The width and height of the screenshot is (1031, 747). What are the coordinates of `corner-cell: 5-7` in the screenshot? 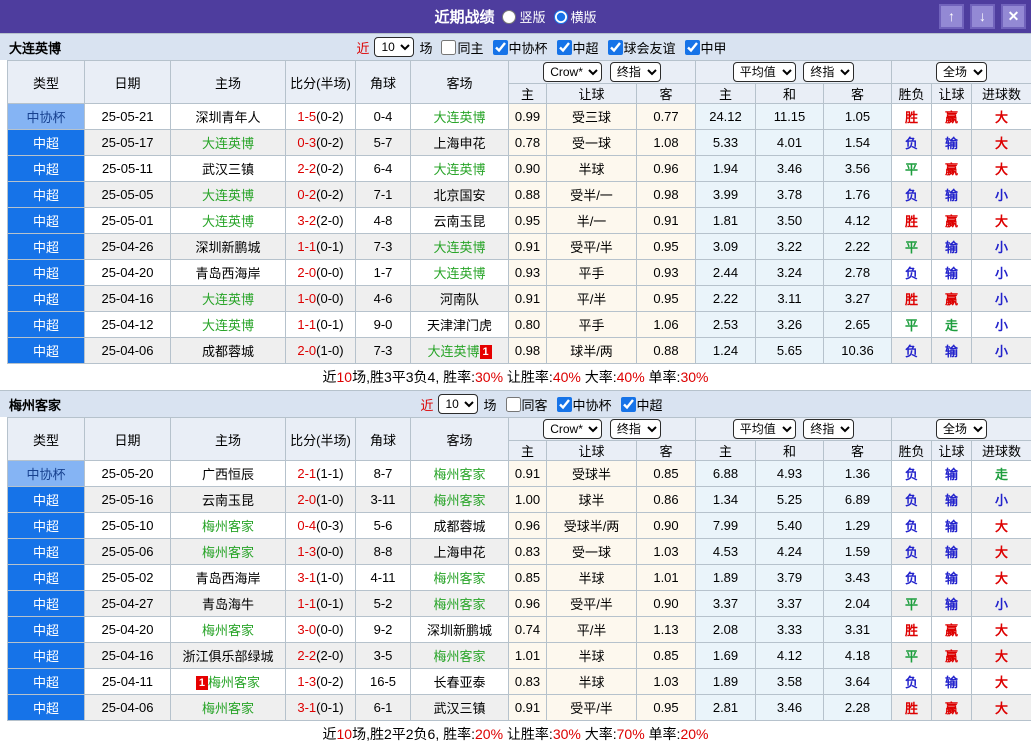 It's located at (383, 143).